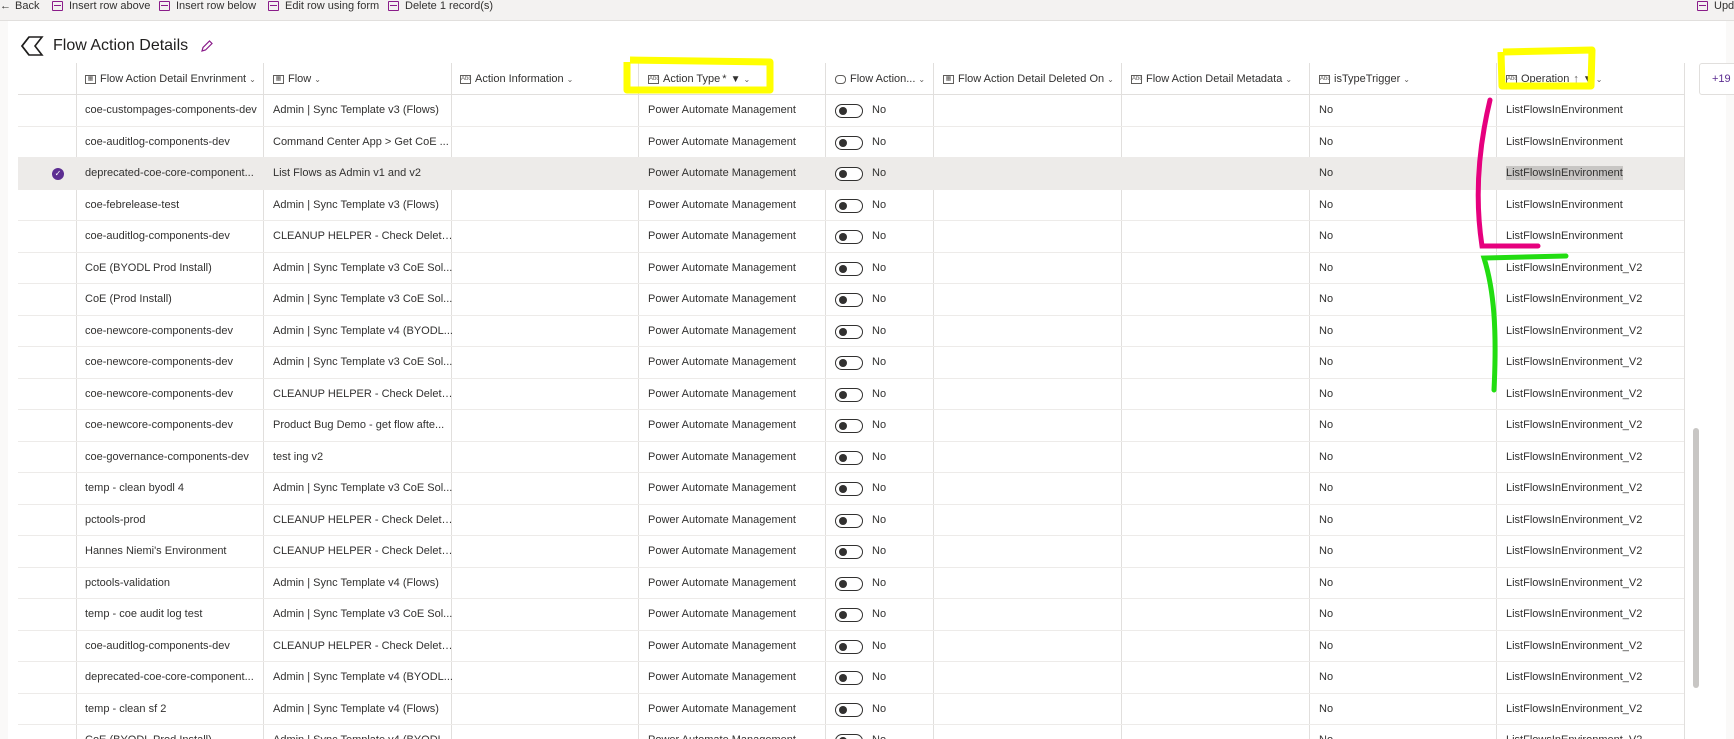 The width and height of the screenshot is (1734, 739). What do you see at coordinates (297, 79) in the screenshot?
I see `column-header-flow: ▦ Flow ⌄` at bounding box center [297, 79].